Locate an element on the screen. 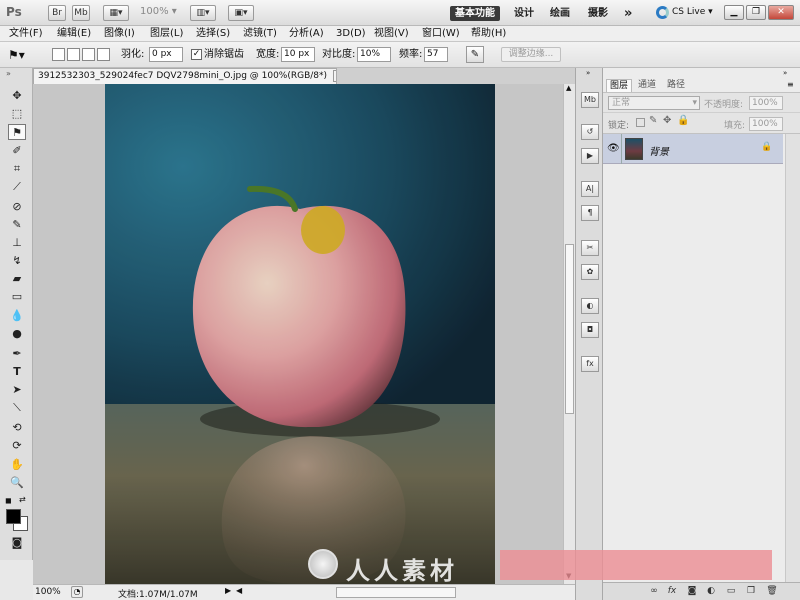 This screenshot has height=600, width=800. hand-tool-icon: ✋ is located at coordinates (17, 465).